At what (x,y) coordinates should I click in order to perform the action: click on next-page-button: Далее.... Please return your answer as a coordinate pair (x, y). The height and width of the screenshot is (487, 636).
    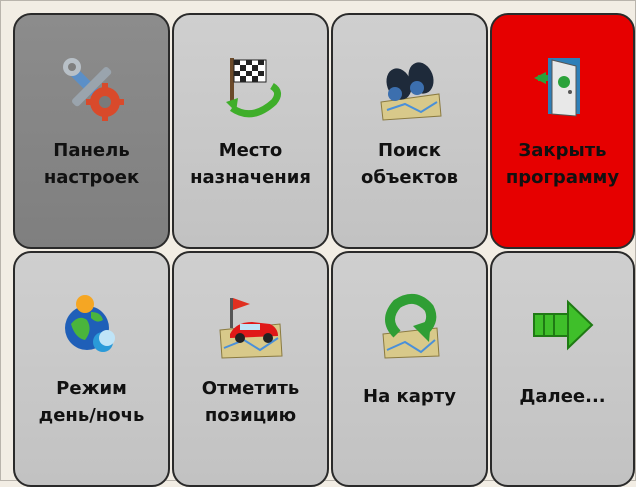
    Looking at the image, I should click on (562, 369).